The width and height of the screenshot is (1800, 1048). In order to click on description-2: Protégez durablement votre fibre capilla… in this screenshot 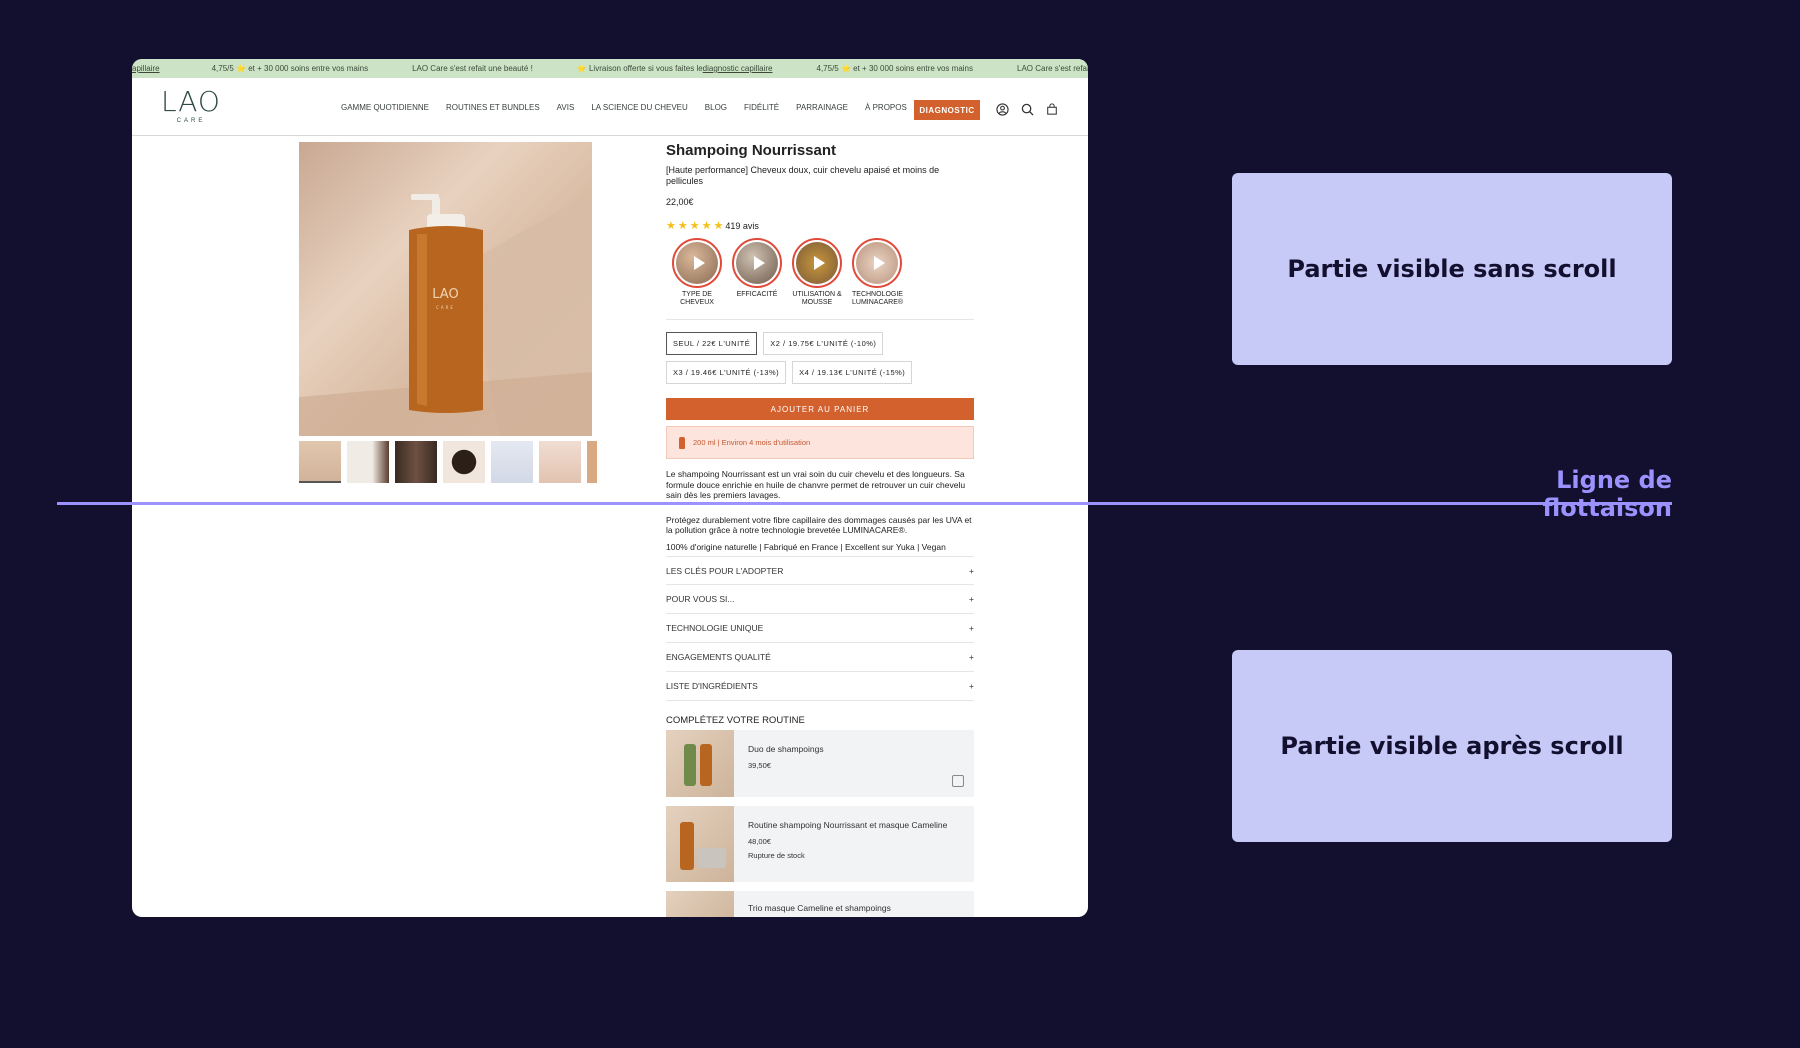, I will do `click(819, 525)`.